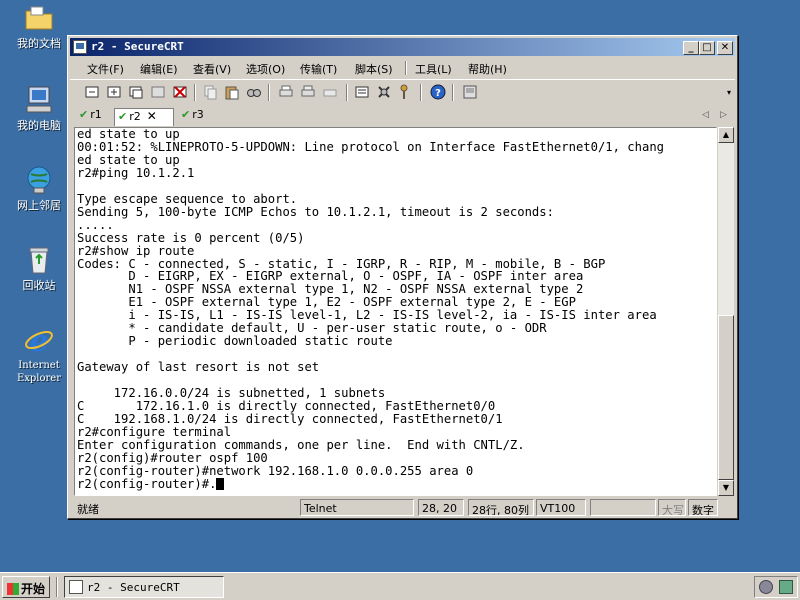 The image size is (800, 600). I want to click on taskbar-button-securecrt: r2 - SecureCRT, so click(144, 587).